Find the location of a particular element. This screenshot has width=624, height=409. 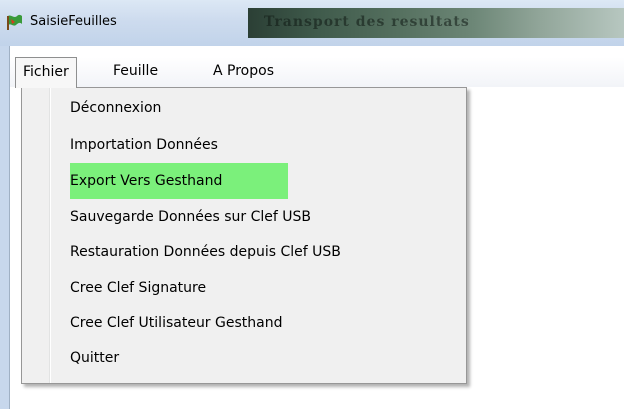

menu-feuille: Feuille is located at coordinates (135, 71).